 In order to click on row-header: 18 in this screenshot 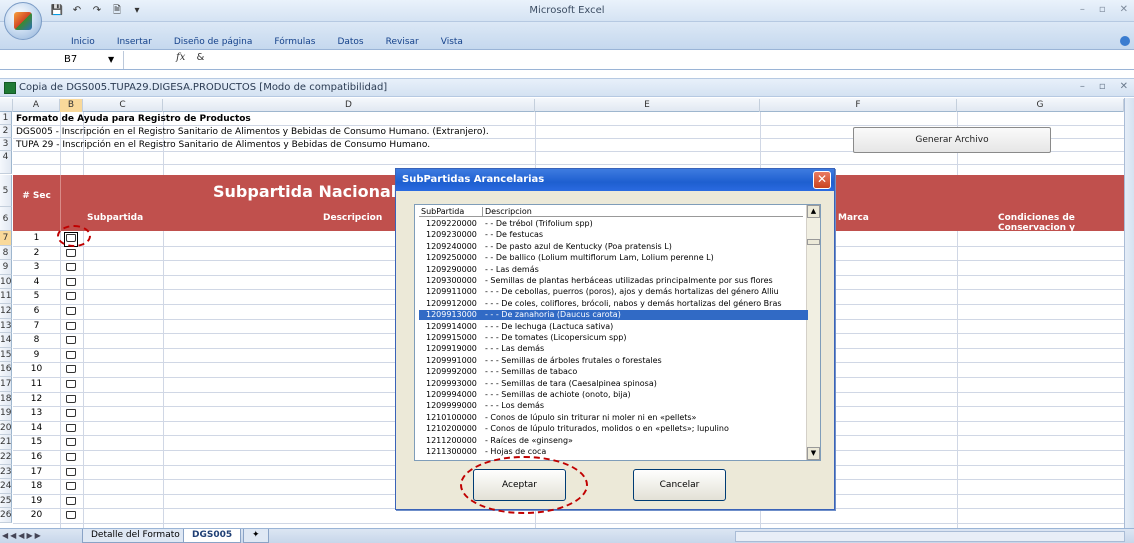, I will do `click(6, 399)`.